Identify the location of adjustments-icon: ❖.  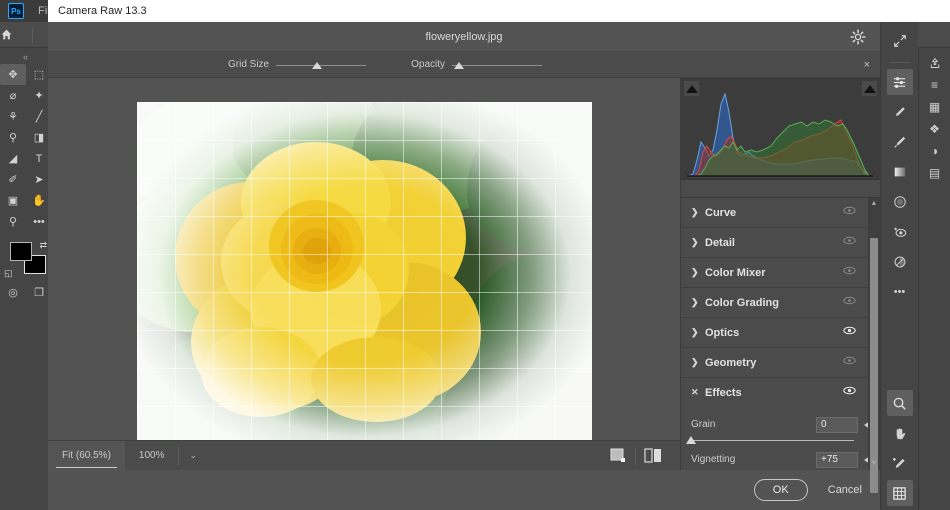
(935, 129).